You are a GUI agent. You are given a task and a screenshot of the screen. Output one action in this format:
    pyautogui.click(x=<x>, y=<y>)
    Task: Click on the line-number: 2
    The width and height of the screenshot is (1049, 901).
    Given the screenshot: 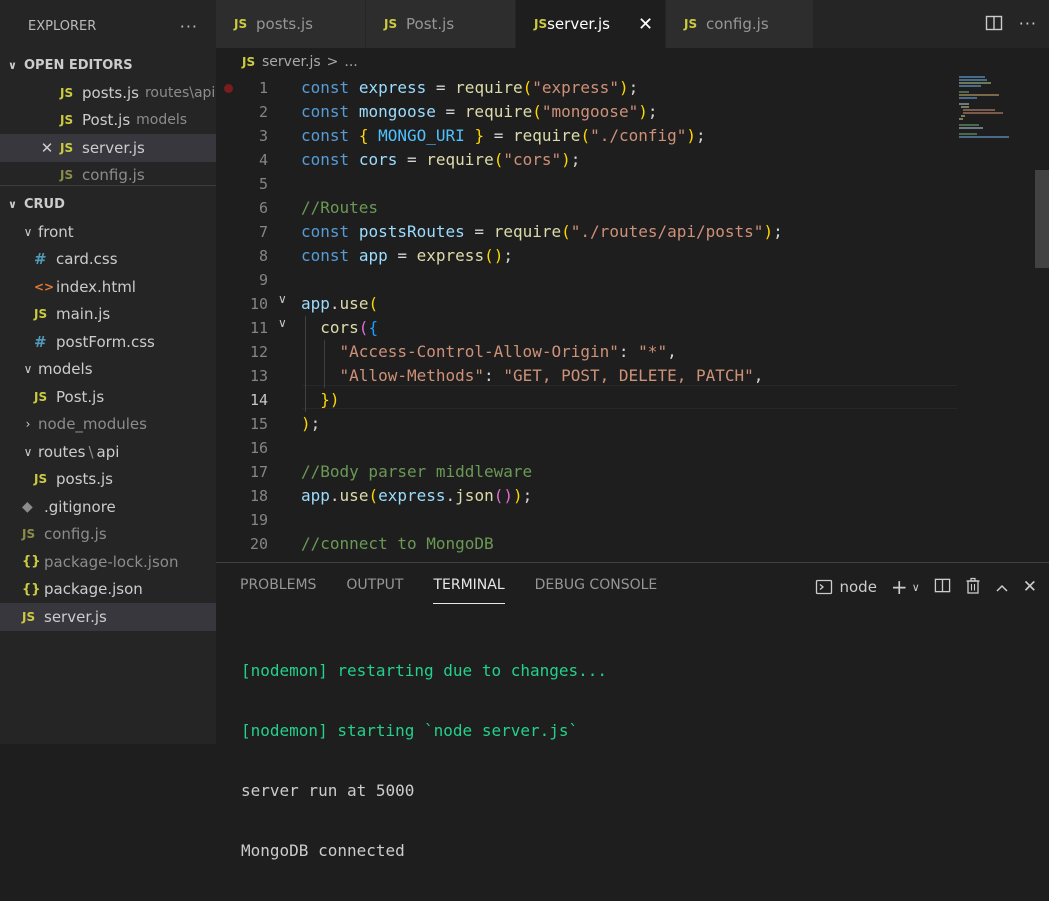 What is the action you would take?
    pyautogui.click(x=263, y=112)
    